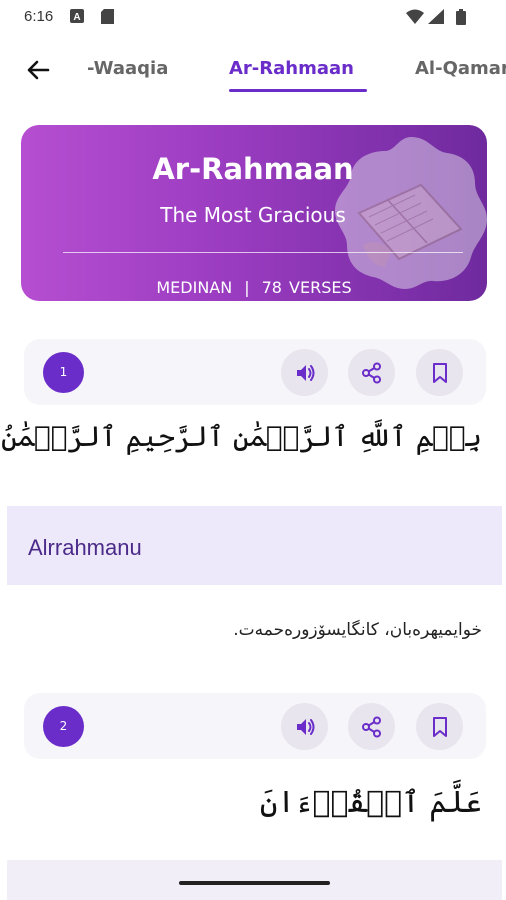 Image resolution: width=506 pixels, height=900 pixels. I want to click on verse-arabic-text: عَلَّمَ ٱلۡقُرۡءَانَ, so click(370, 802).